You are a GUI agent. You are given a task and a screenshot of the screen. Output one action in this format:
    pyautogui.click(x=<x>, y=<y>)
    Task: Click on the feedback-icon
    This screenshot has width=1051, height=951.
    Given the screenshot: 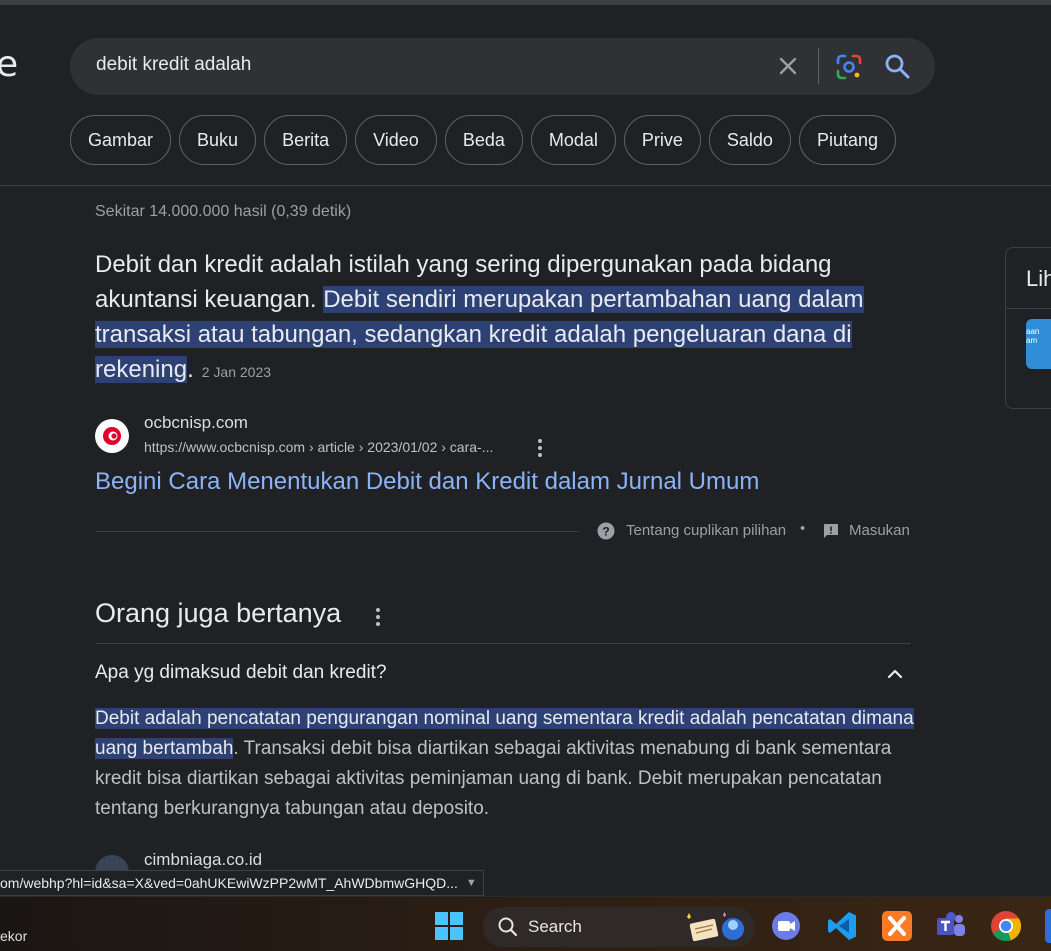 What is the action you would take?
    pyautogui.click(x=831, y=531)
    